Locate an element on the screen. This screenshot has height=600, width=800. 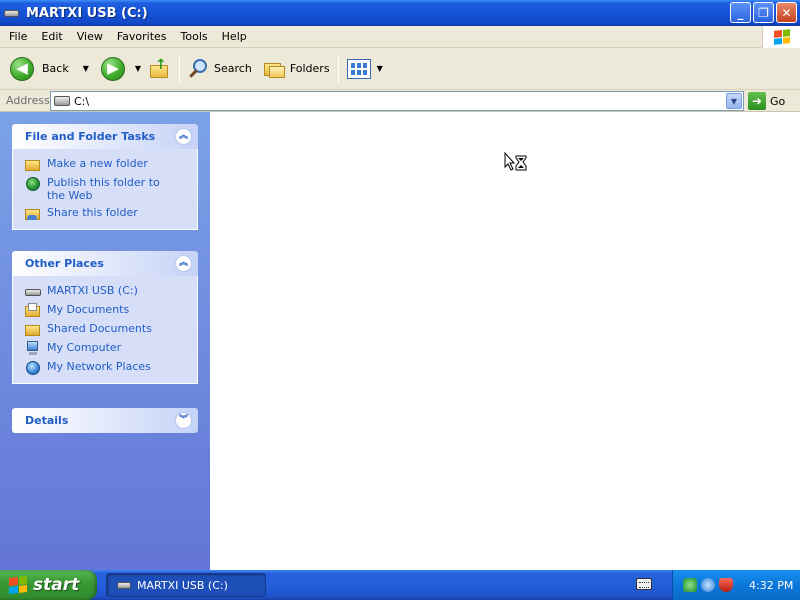
clock: 4:32 PM is located at coordinates (771, 585).